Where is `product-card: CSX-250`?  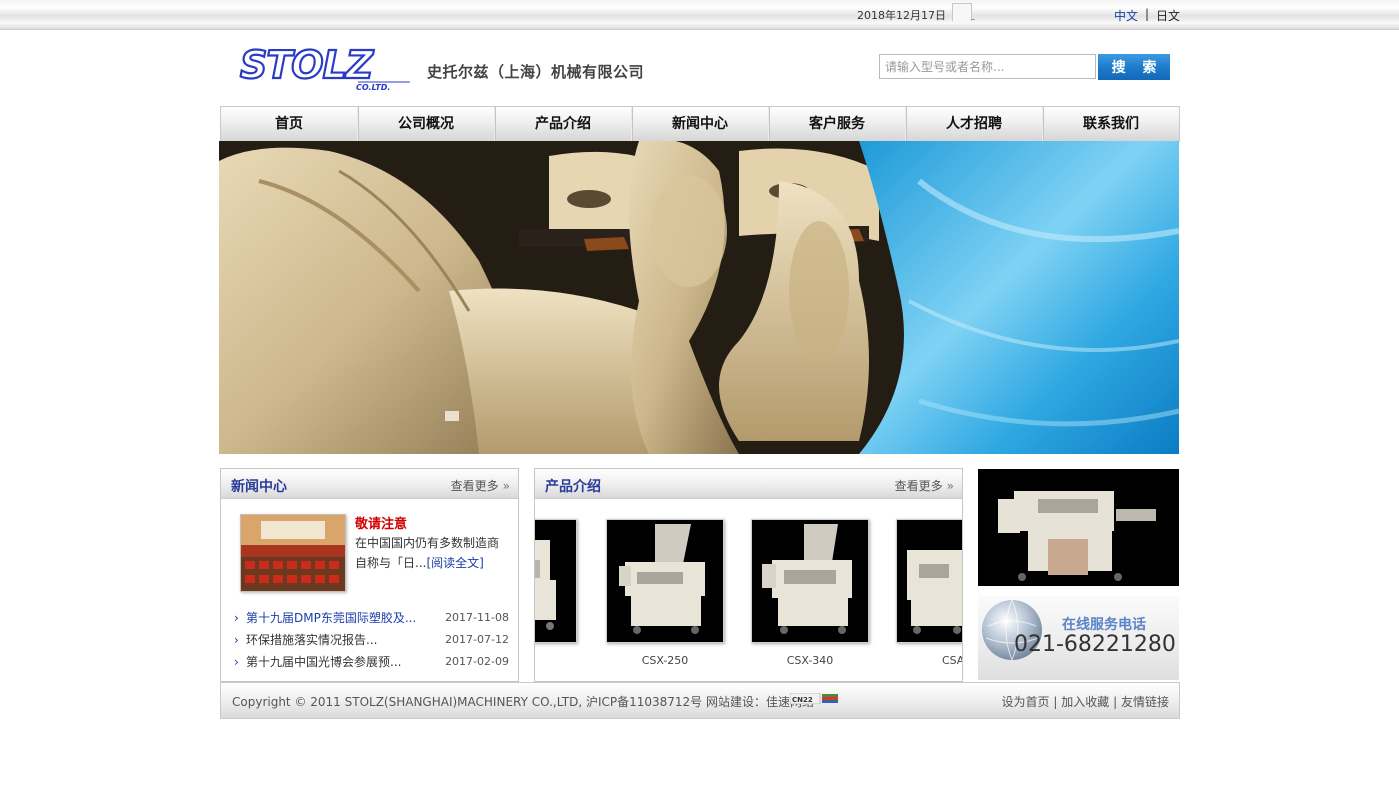
product-card: CSX-250 is located at coordinates (665, 593).